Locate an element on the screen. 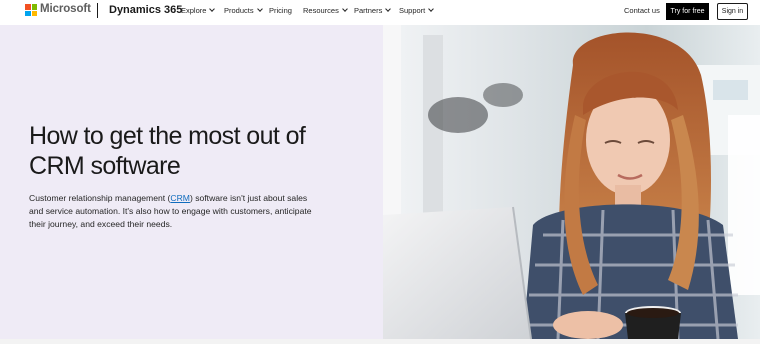 This screenshot has height=344, width=760. sign-in-button: Sign in is located at coordinates (732, 11).